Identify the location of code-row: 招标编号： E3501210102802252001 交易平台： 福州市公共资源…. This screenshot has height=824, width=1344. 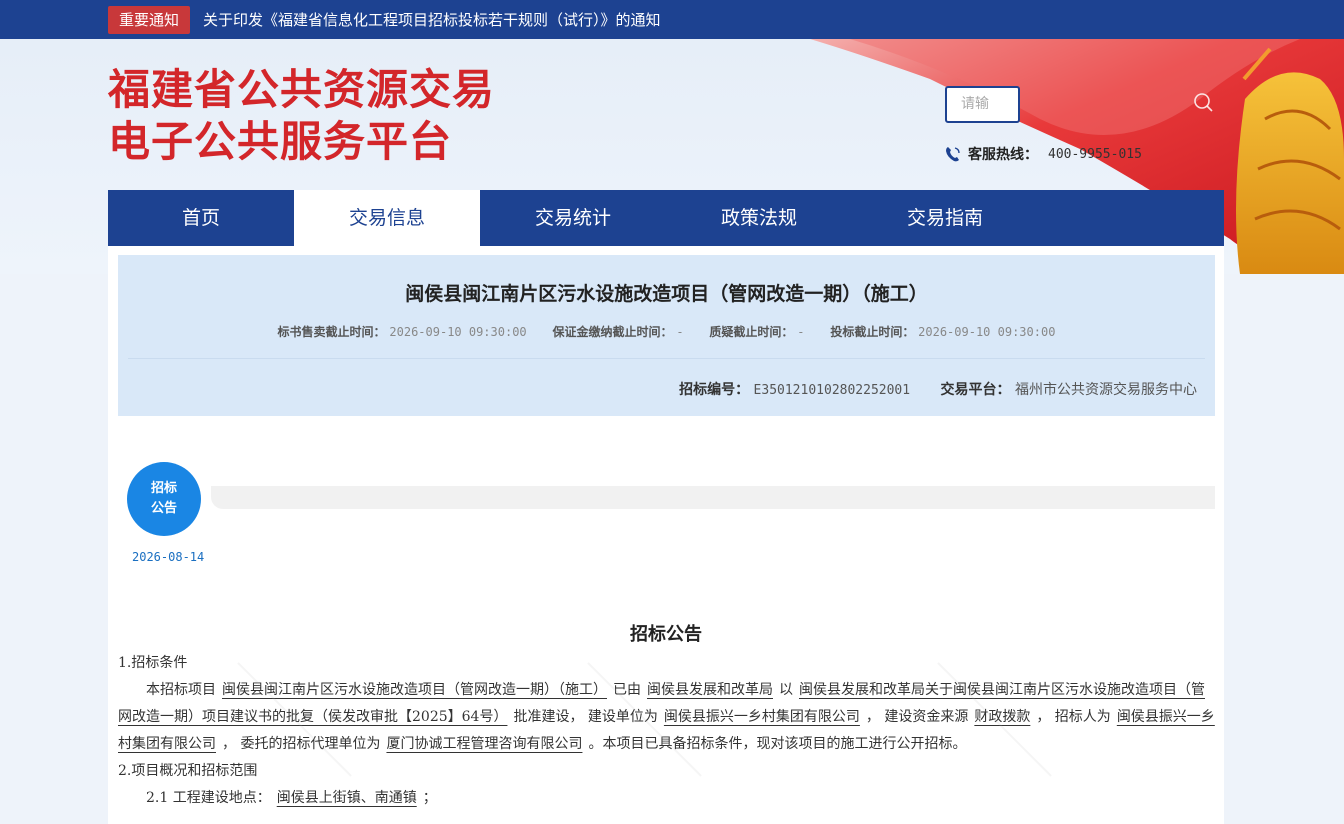
(938, 389).